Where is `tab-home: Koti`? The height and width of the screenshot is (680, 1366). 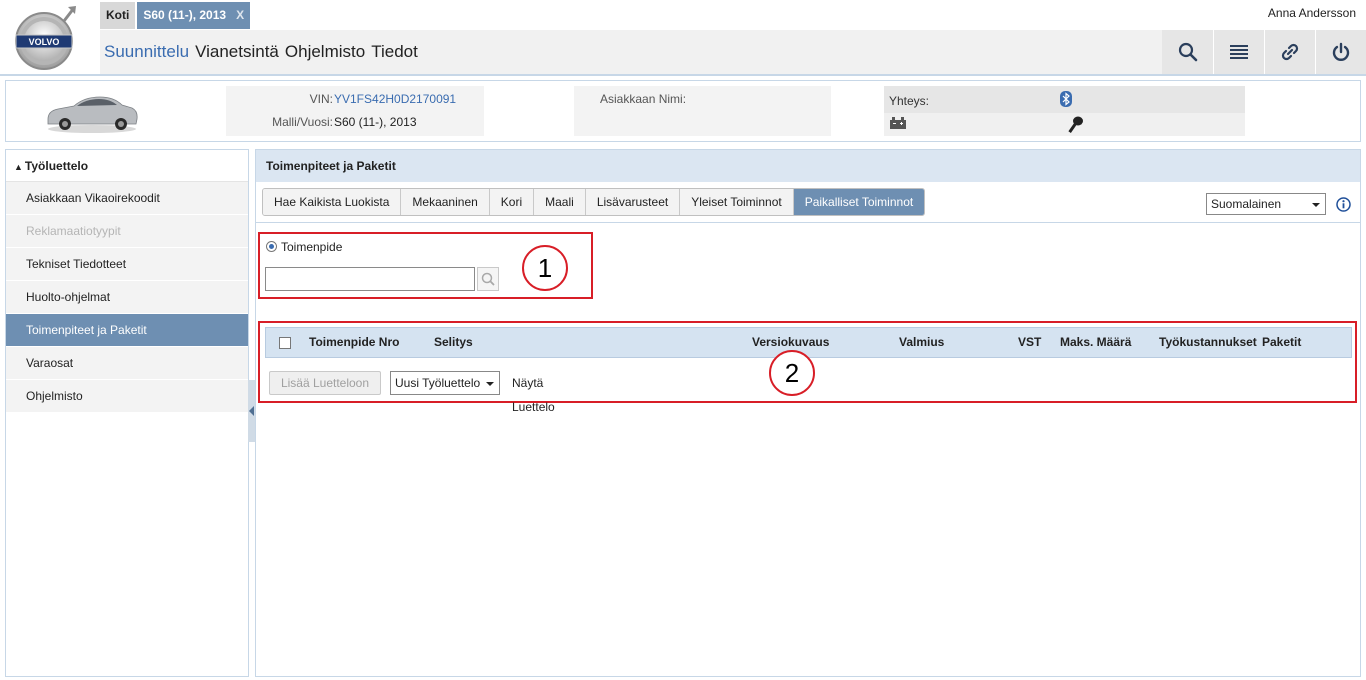 tab-home: Koti is located at coordinates (118, 15).